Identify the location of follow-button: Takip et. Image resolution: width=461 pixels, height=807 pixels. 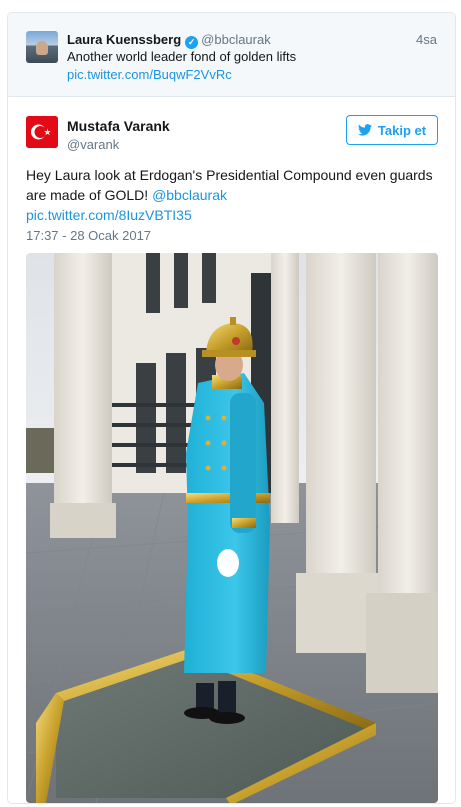
(392, 130).